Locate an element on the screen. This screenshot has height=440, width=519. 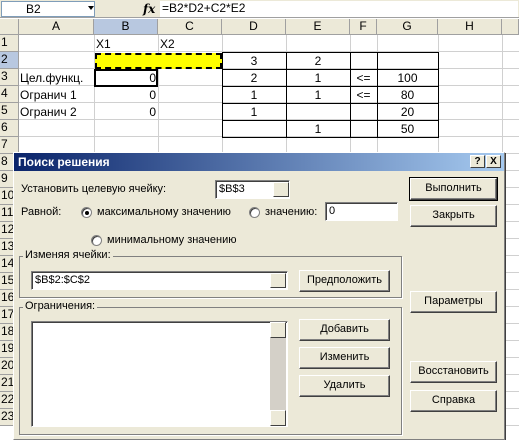
cell-g4: 80 is located at coordinates (407, 95).